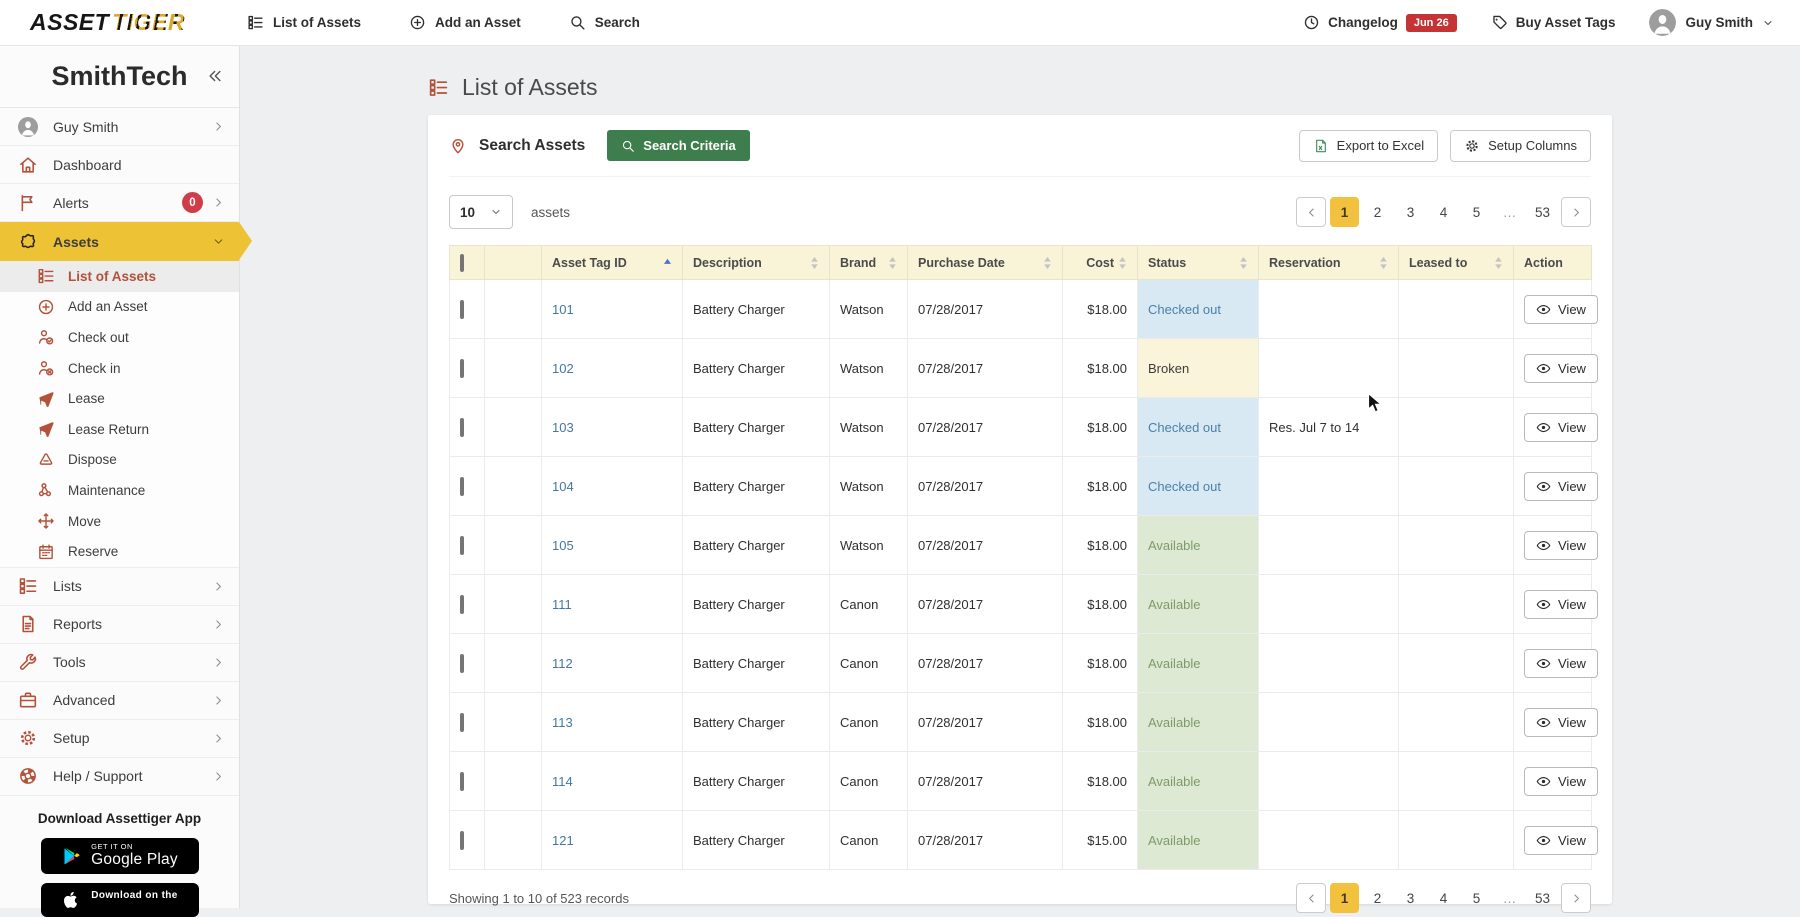 This screenshot has height=917, width=1800. What do you see at coordinates (1520, 145) in the screenshot?
I see `setup-columns-button: Setup Columns` at bounding box center [1520, 145].